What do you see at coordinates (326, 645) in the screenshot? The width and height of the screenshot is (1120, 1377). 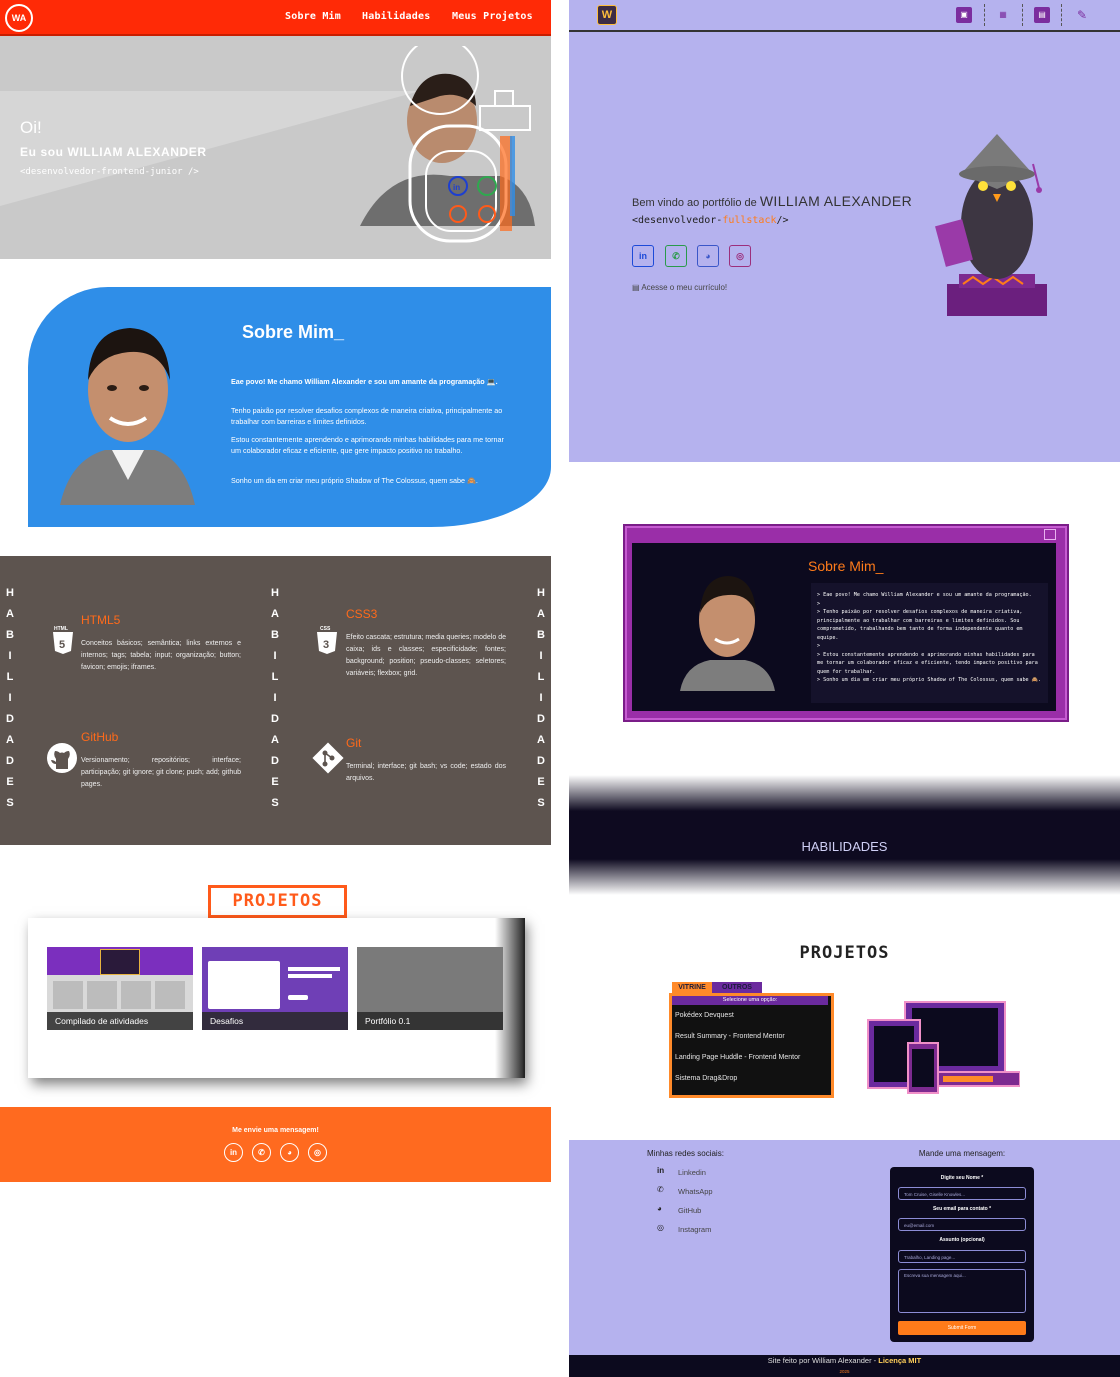 I see `svg-text: 3` at bounding box center [326, 645].